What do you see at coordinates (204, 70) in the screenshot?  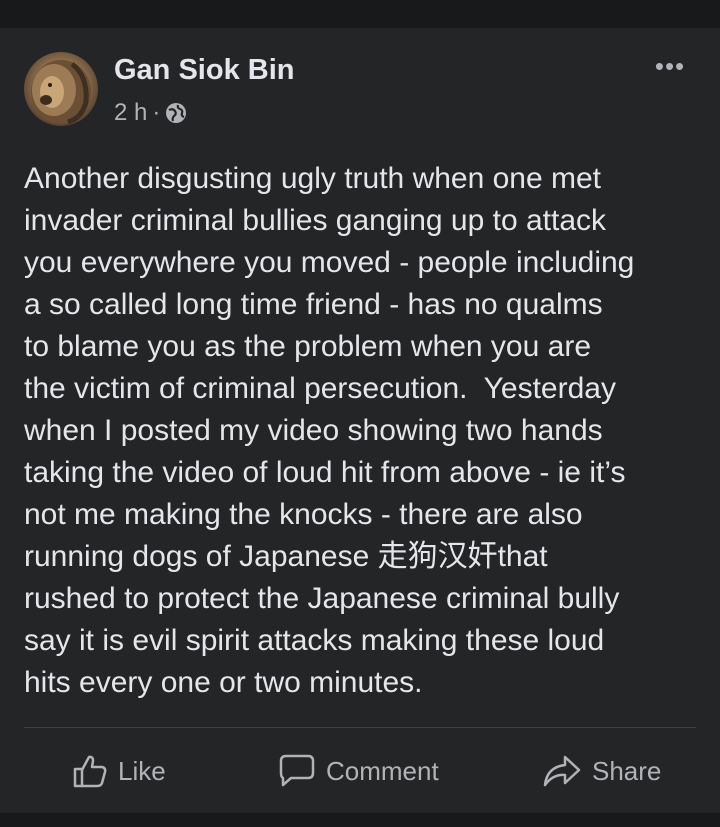 I see `author-name: Gan Siok Bin` at bounding box center [204, 70].